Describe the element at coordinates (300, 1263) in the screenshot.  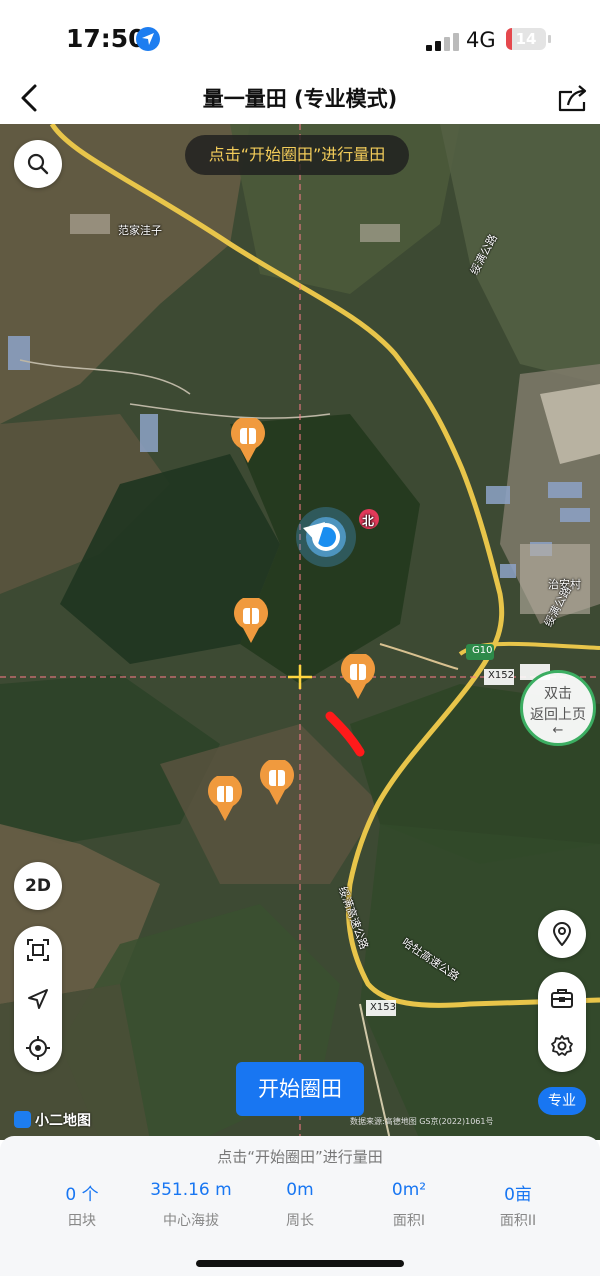
I see `home-indicator` at that location.